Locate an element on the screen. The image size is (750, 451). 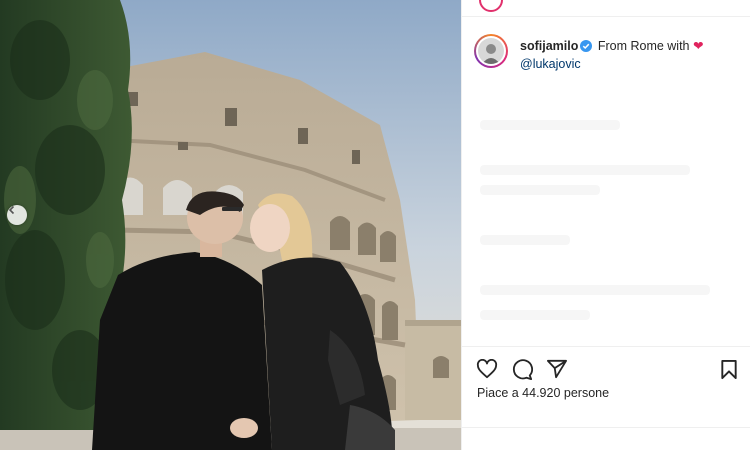
verified-badge-icon is located at coordinates (586, 48).